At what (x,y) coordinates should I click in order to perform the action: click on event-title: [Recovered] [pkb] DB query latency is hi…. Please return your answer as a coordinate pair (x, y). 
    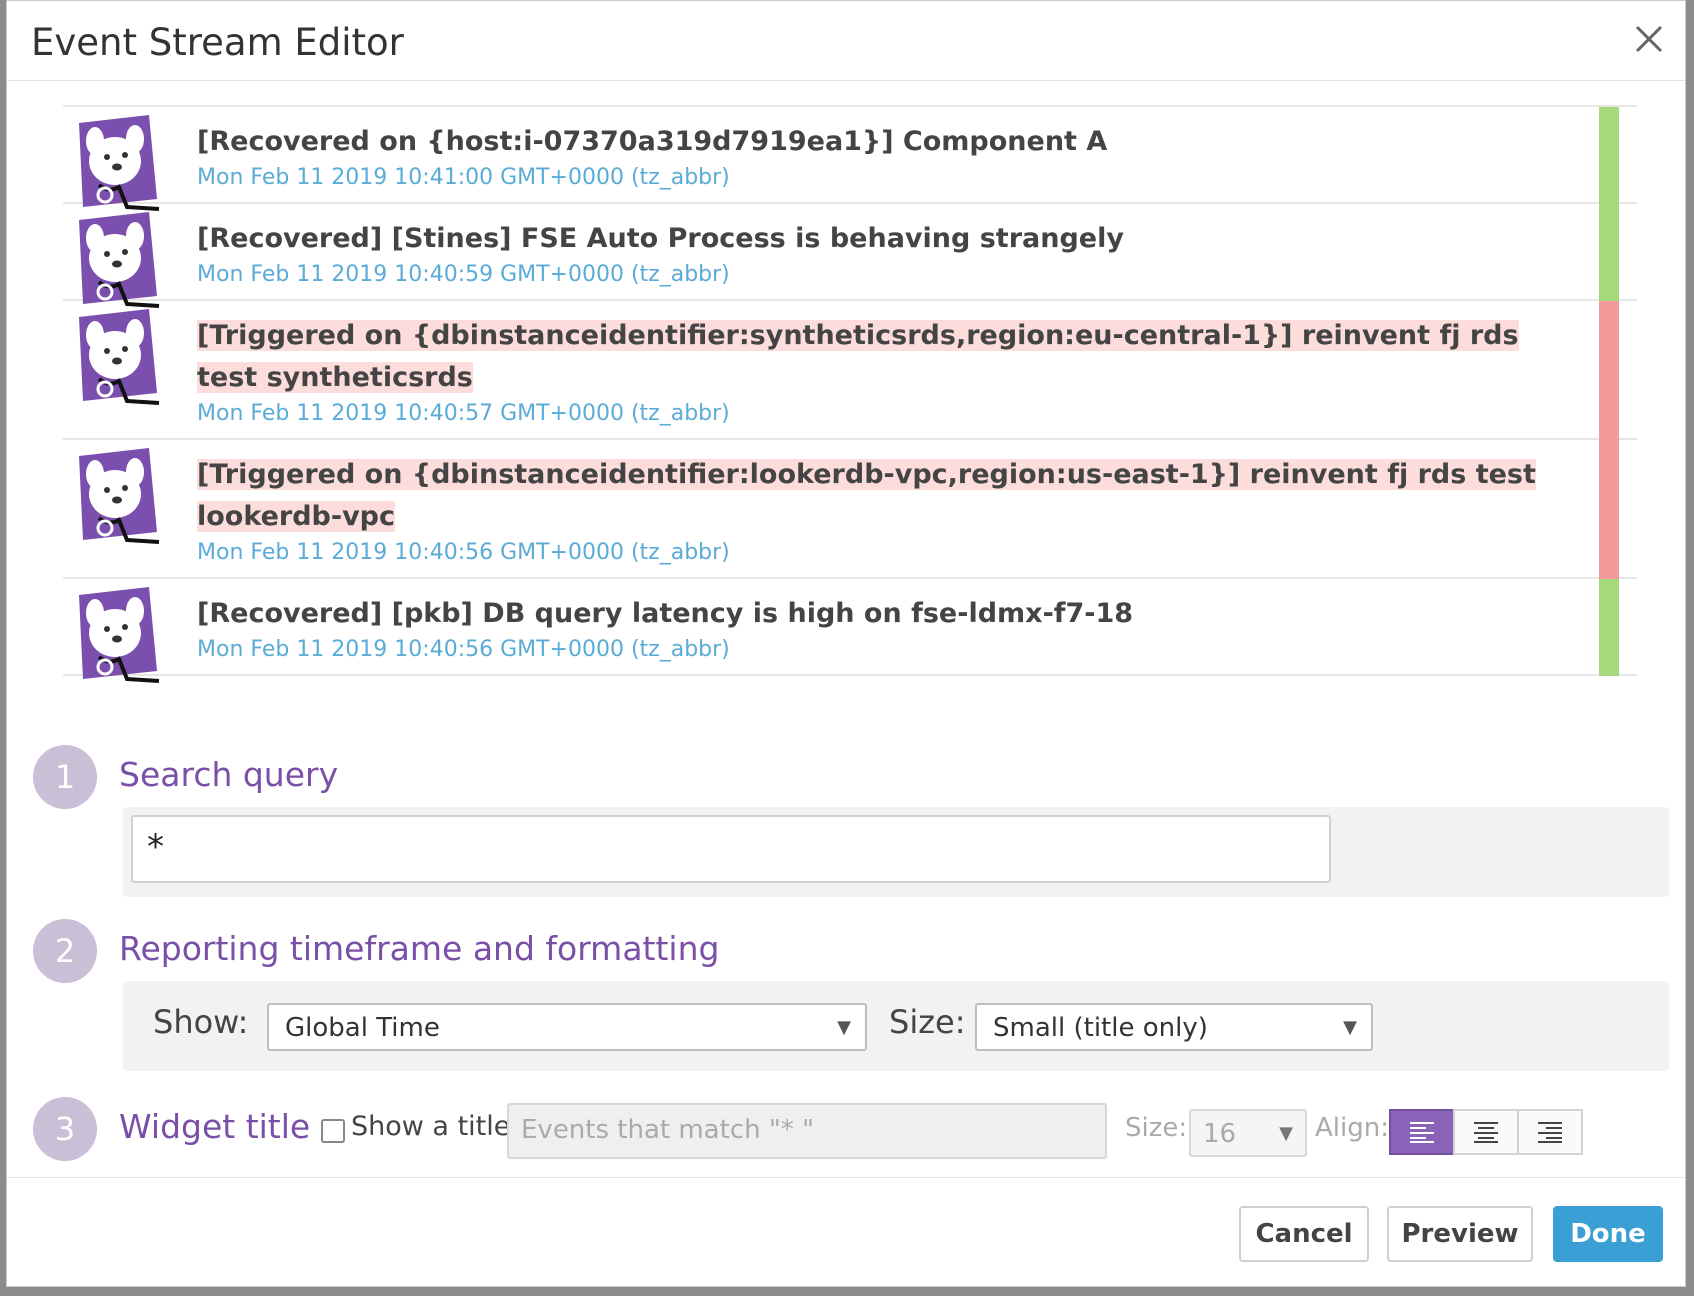
    Looking at the image, I should click on (877, 614).